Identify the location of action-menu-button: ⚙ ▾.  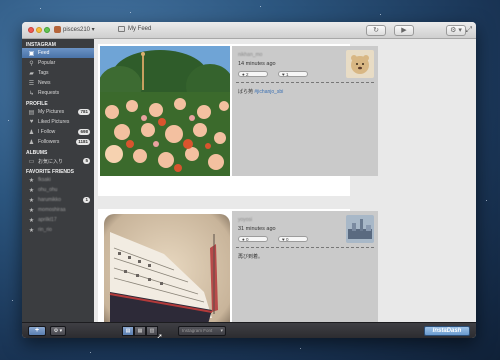
(58, 331).